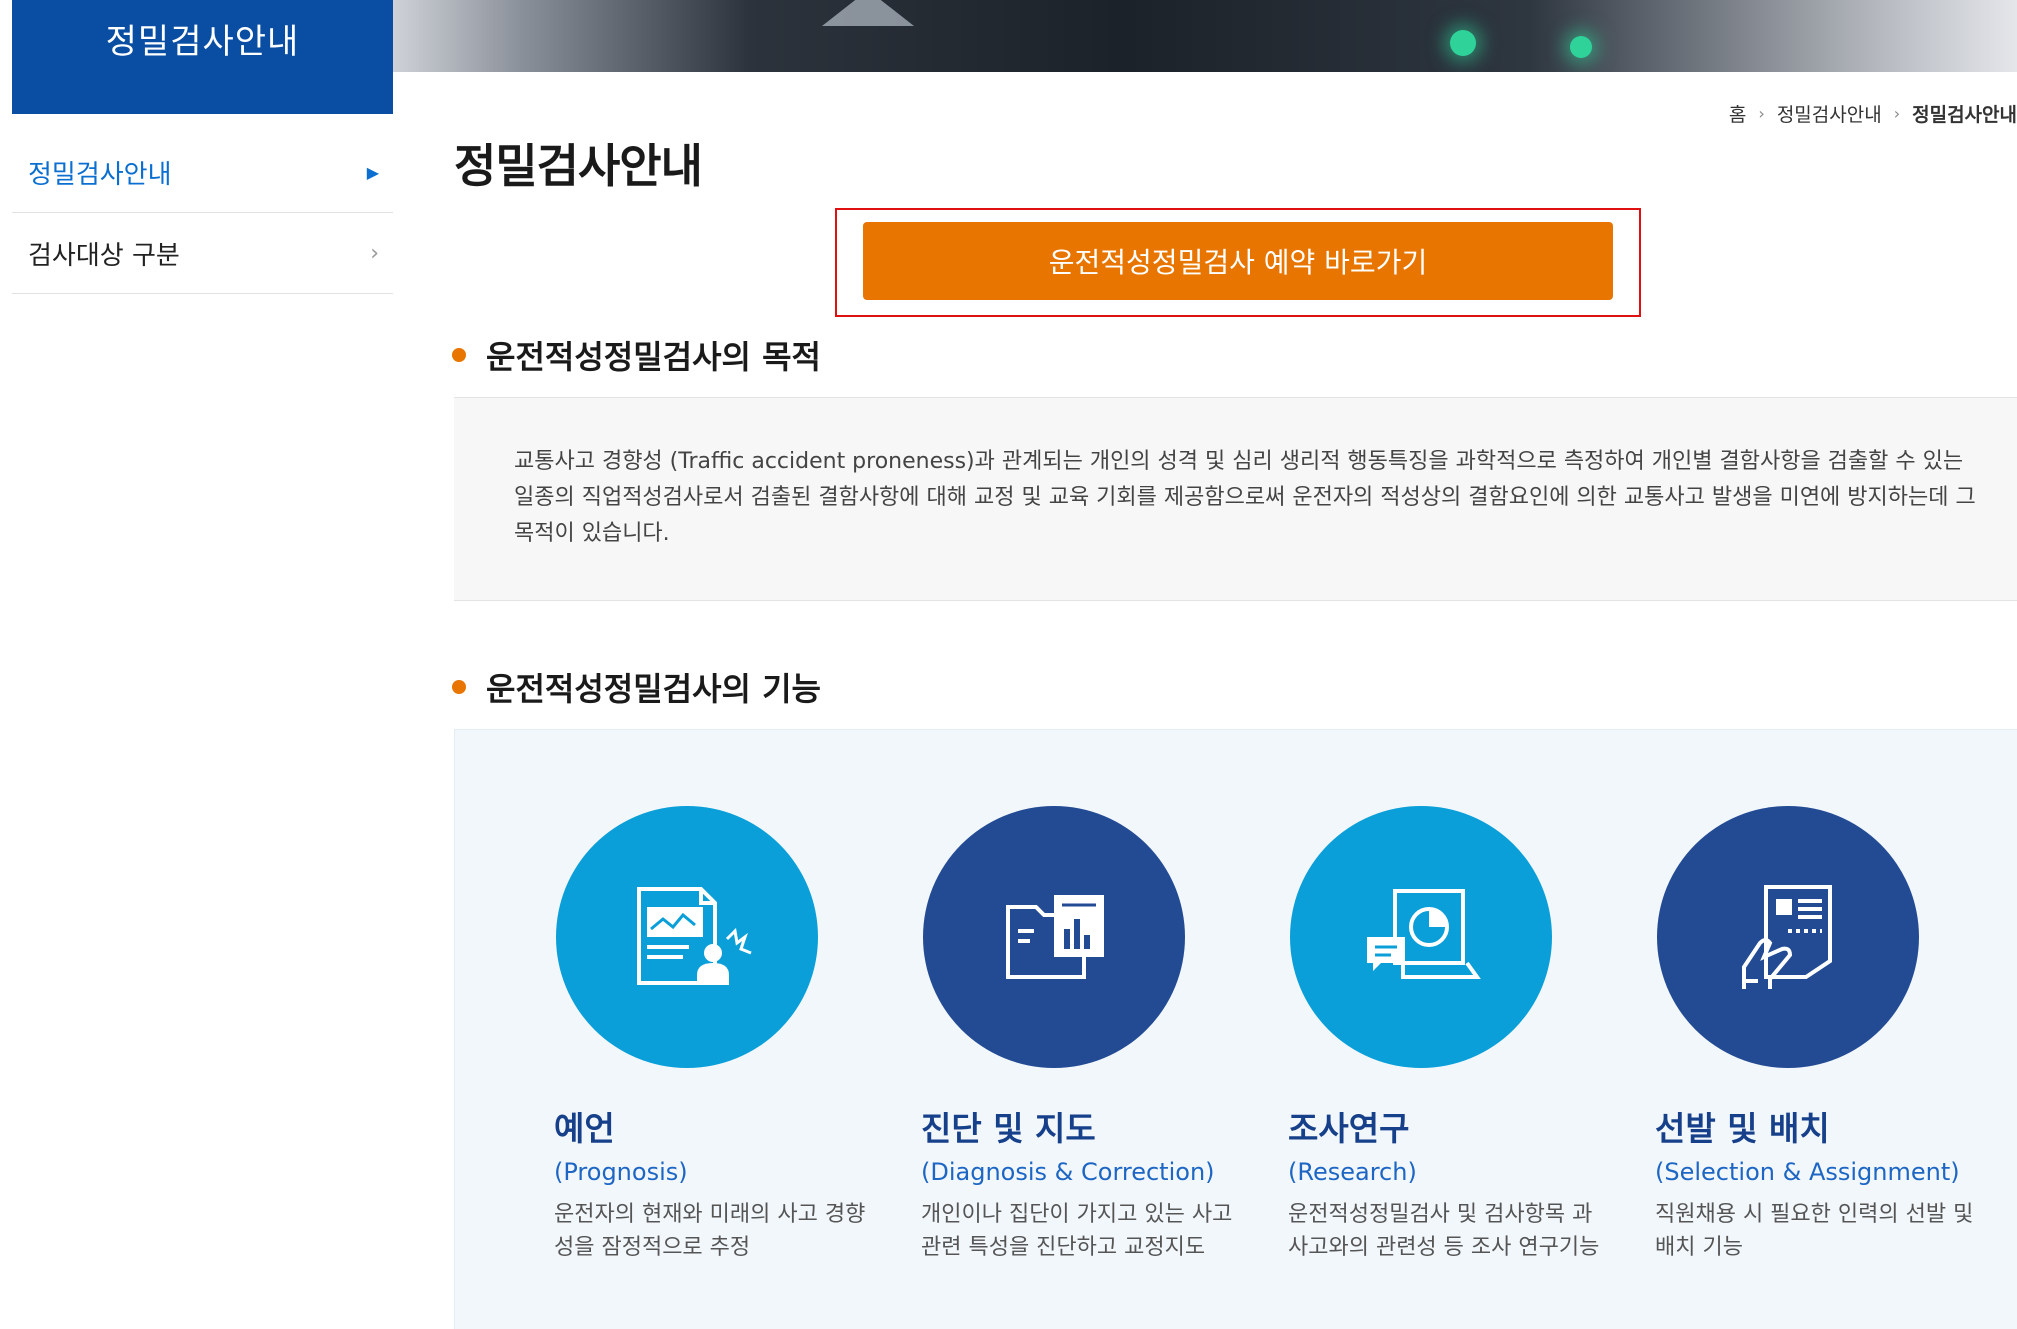 The width and height of the screenshot is (2017, 1329). I want to click on function-name: 예언, so click(584, 1128).